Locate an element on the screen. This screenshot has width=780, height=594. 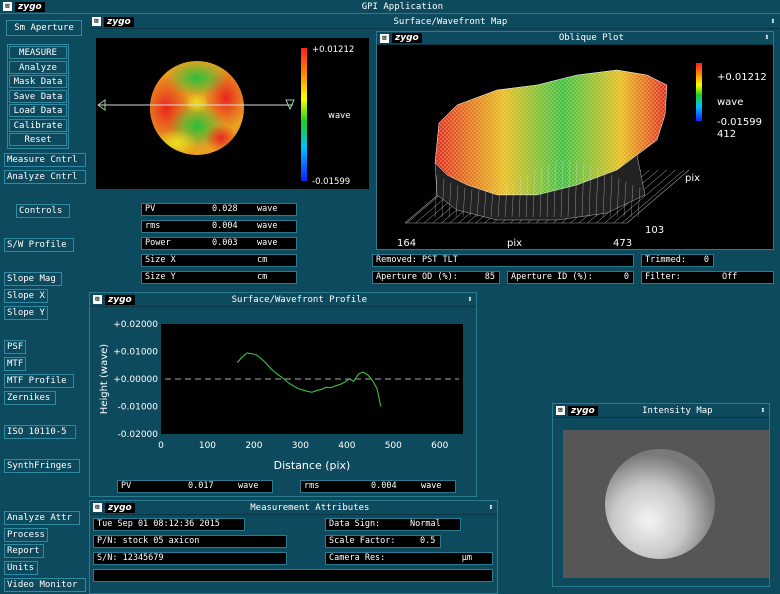
surface-map-plot: +0.01212 wave -0.01599 is located at coordinates (232, 113).